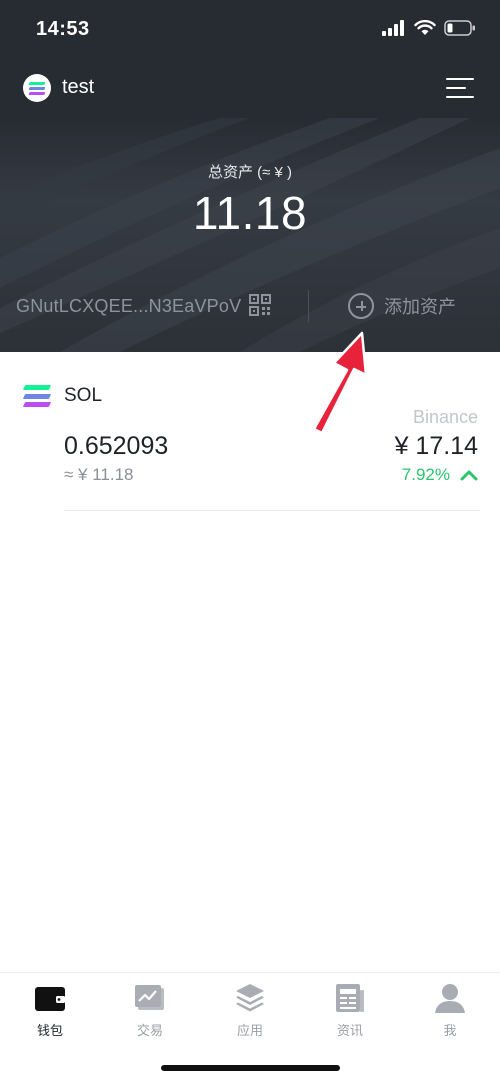 Image resolution: width=500 pixels, height=1083 pixels. I want to click on address-divider, so click(308, 306).